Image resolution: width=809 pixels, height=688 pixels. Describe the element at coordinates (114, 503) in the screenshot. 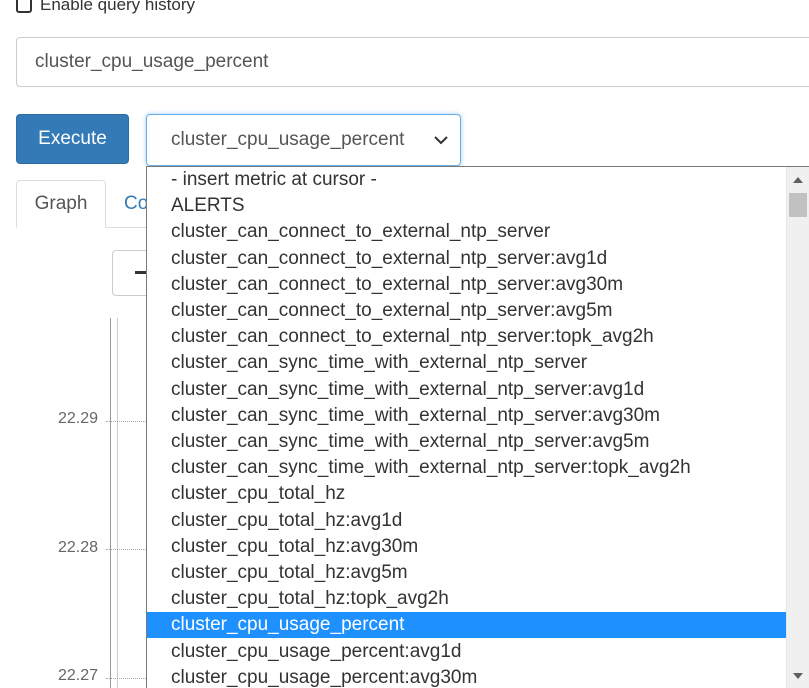

I see `graph-y-axis` at that location.